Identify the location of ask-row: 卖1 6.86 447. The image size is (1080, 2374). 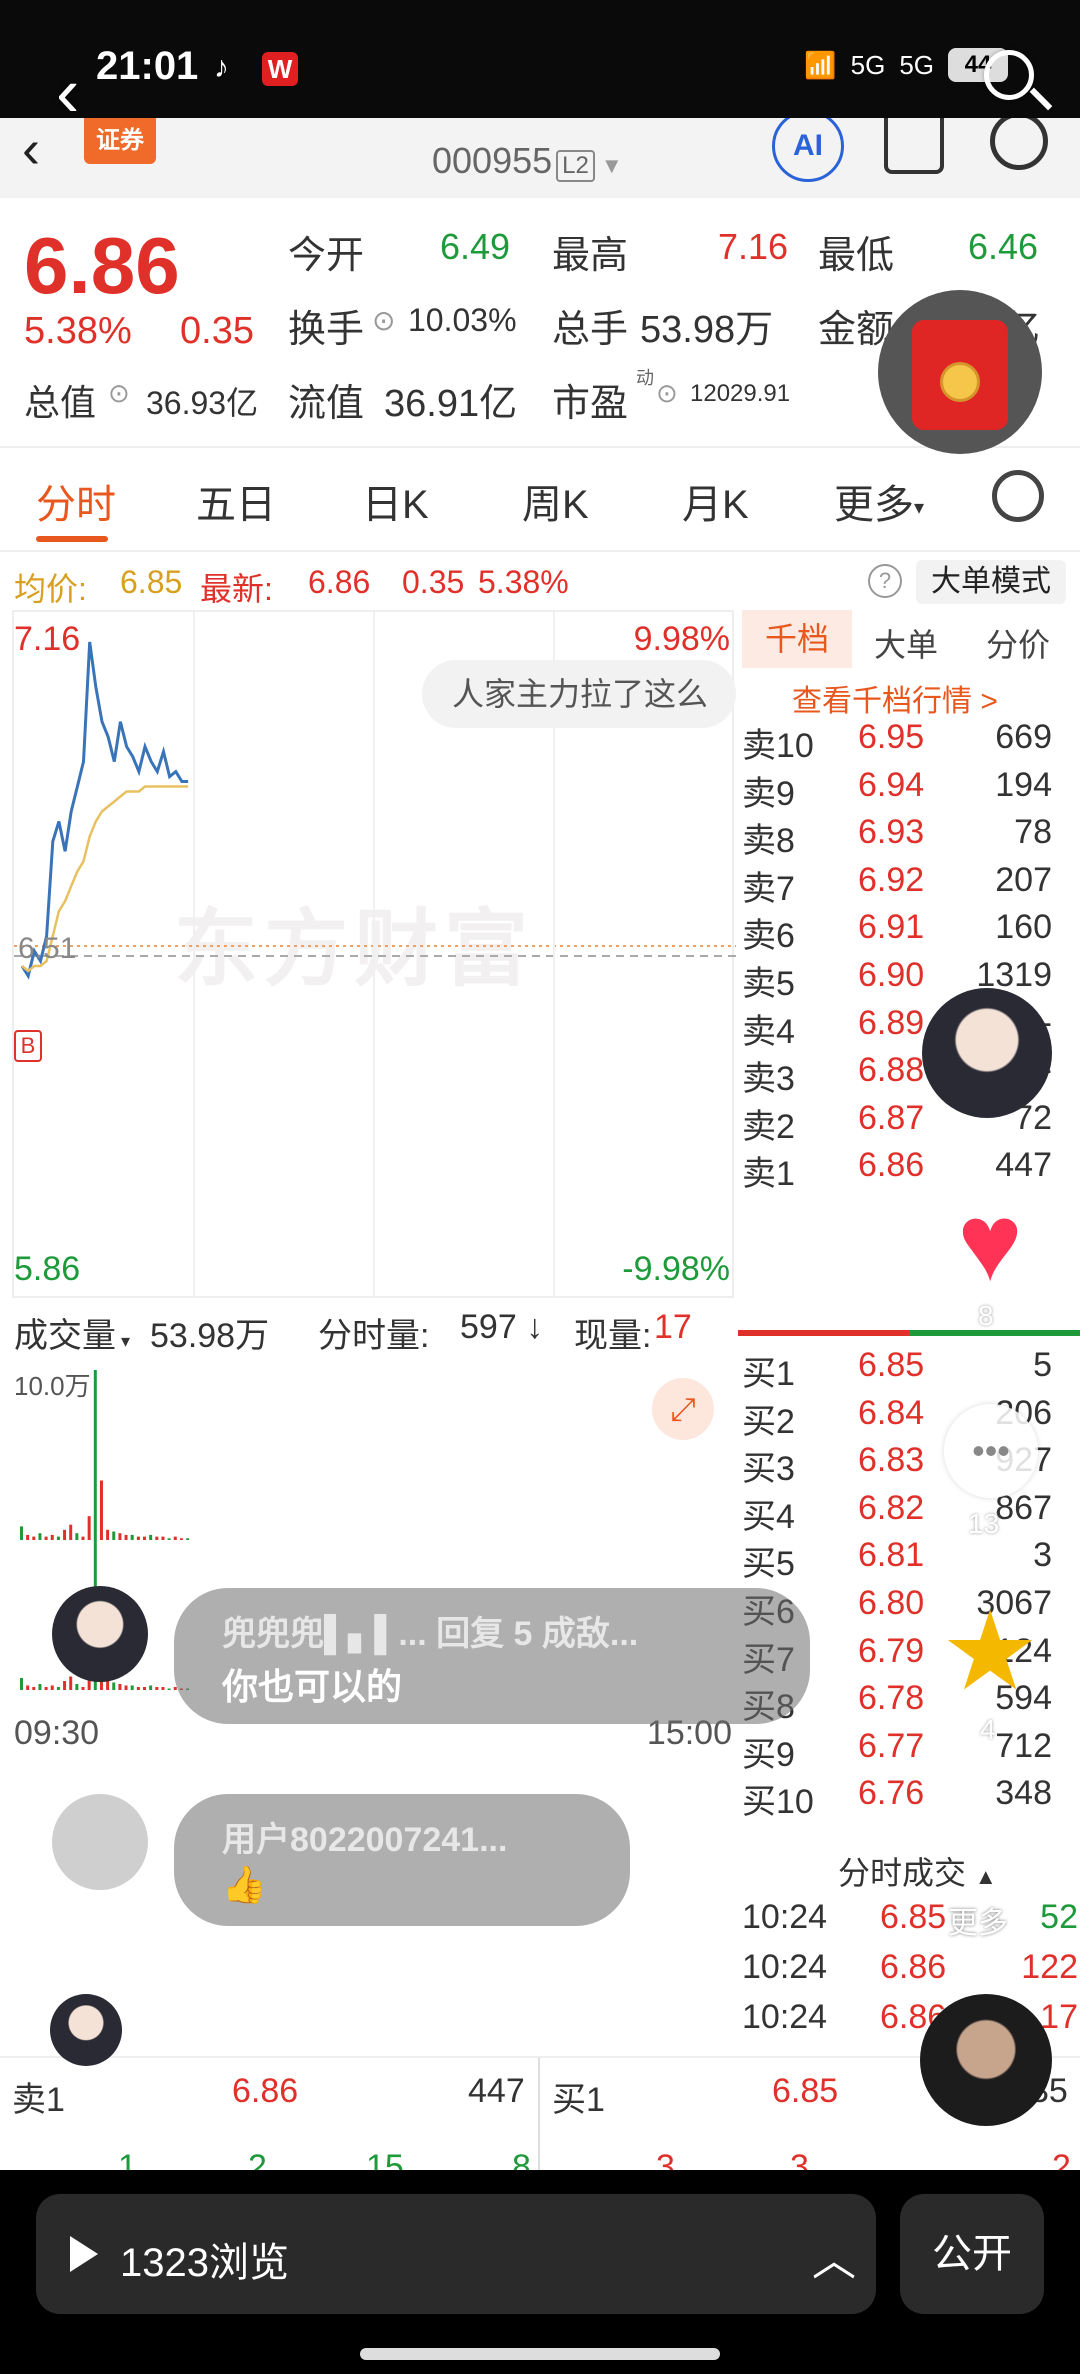
(909, 1170).